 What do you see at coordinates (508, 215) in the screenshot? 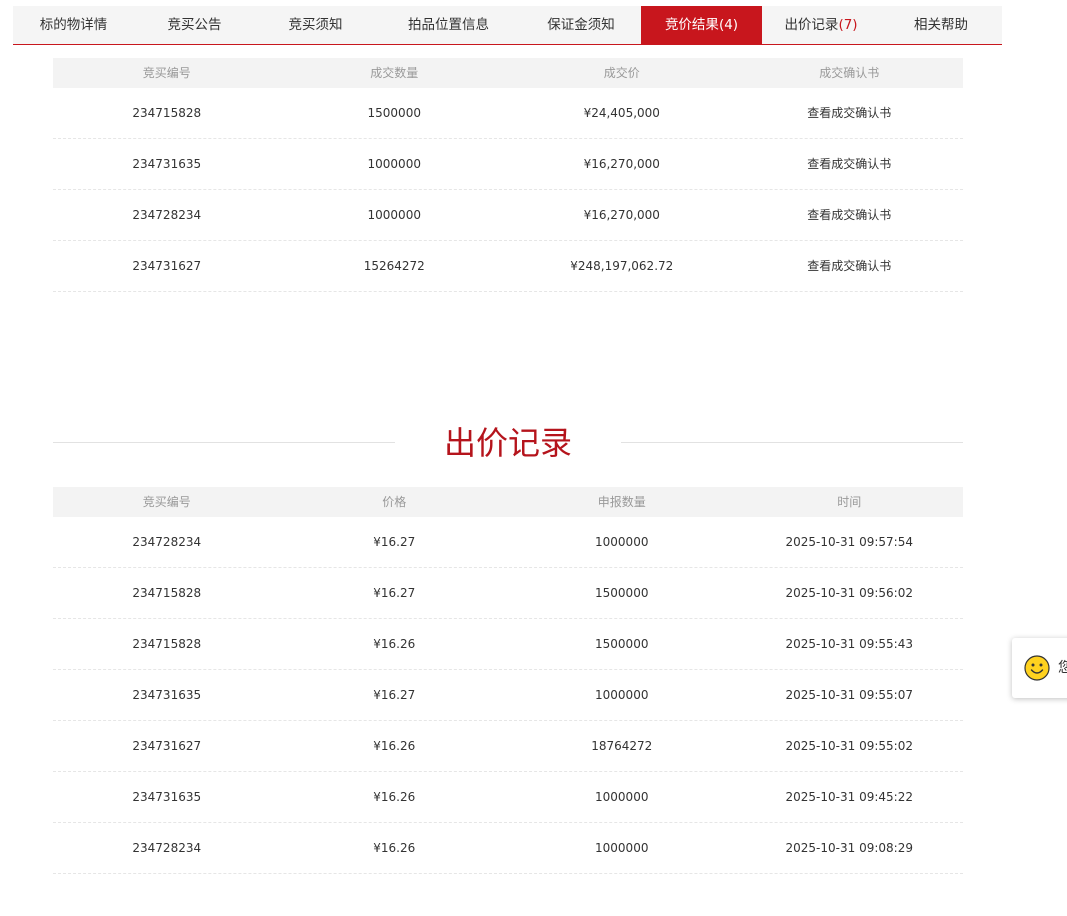
I see `table-row: 234728234 1000000 ¥16,270,000 查看成交确认书` at bounding box center [508, 215].